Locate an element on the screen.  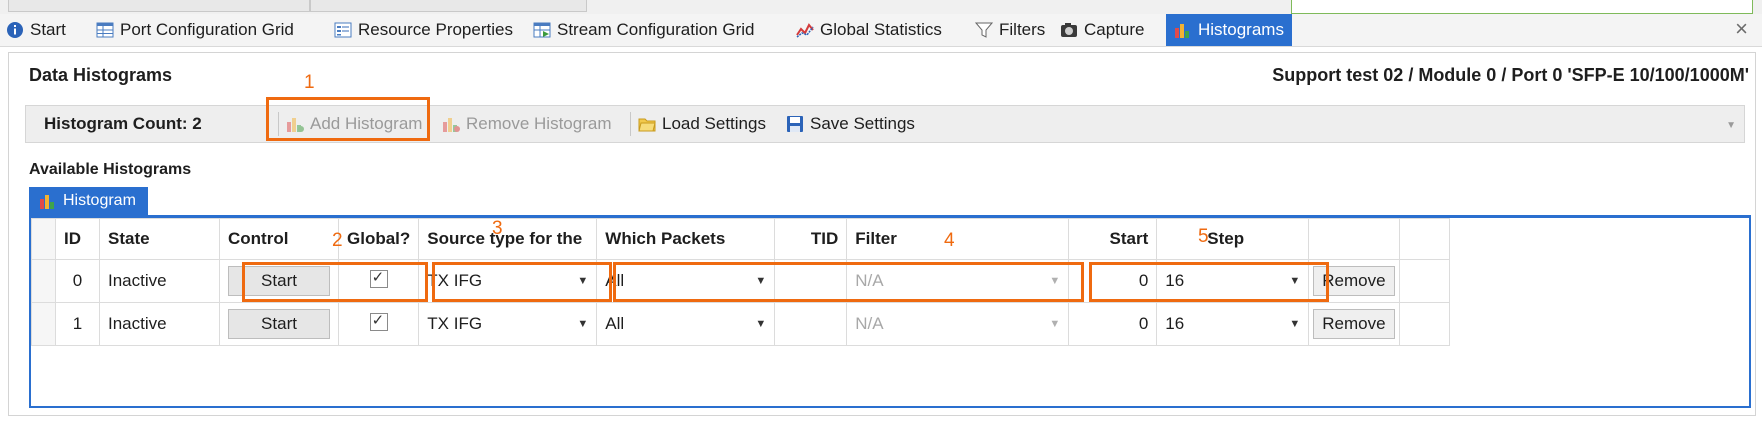
save-settings-label: Save Settings is located at coordinates (862, 123).